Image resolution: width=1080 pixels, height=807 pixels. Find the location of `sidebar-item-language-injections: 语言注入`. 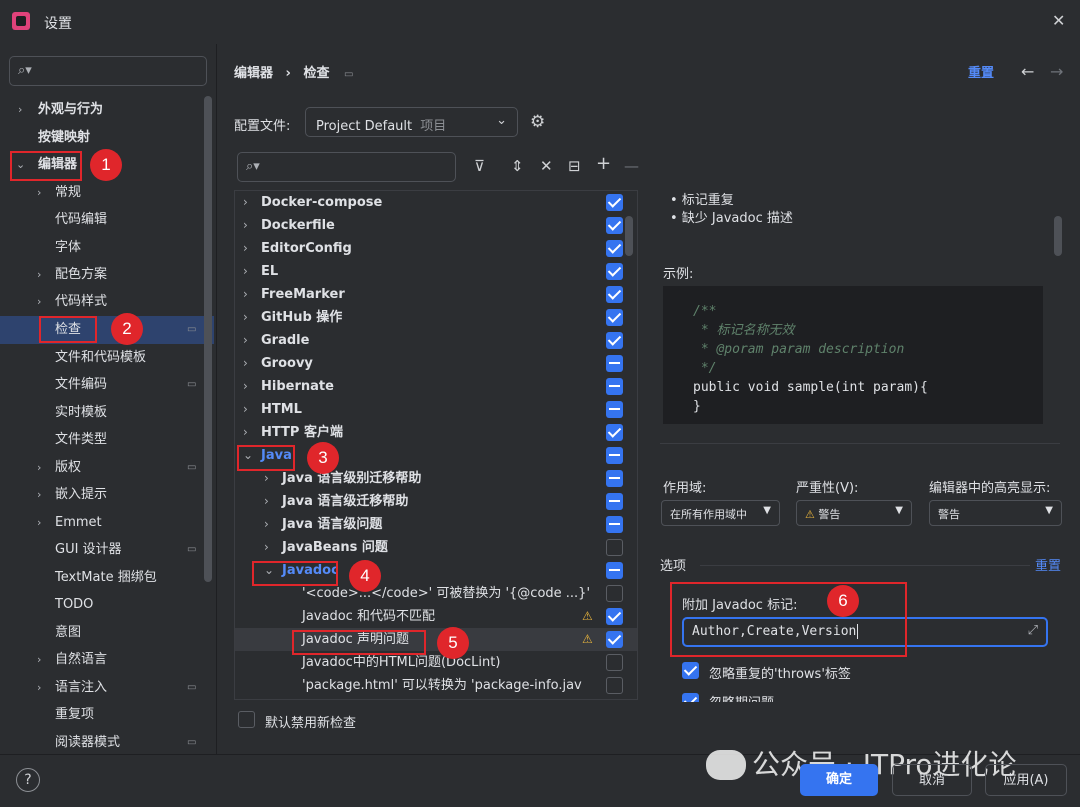

sidebar-item-language-injections: 语言注入 is located at coordinates (81, 688).